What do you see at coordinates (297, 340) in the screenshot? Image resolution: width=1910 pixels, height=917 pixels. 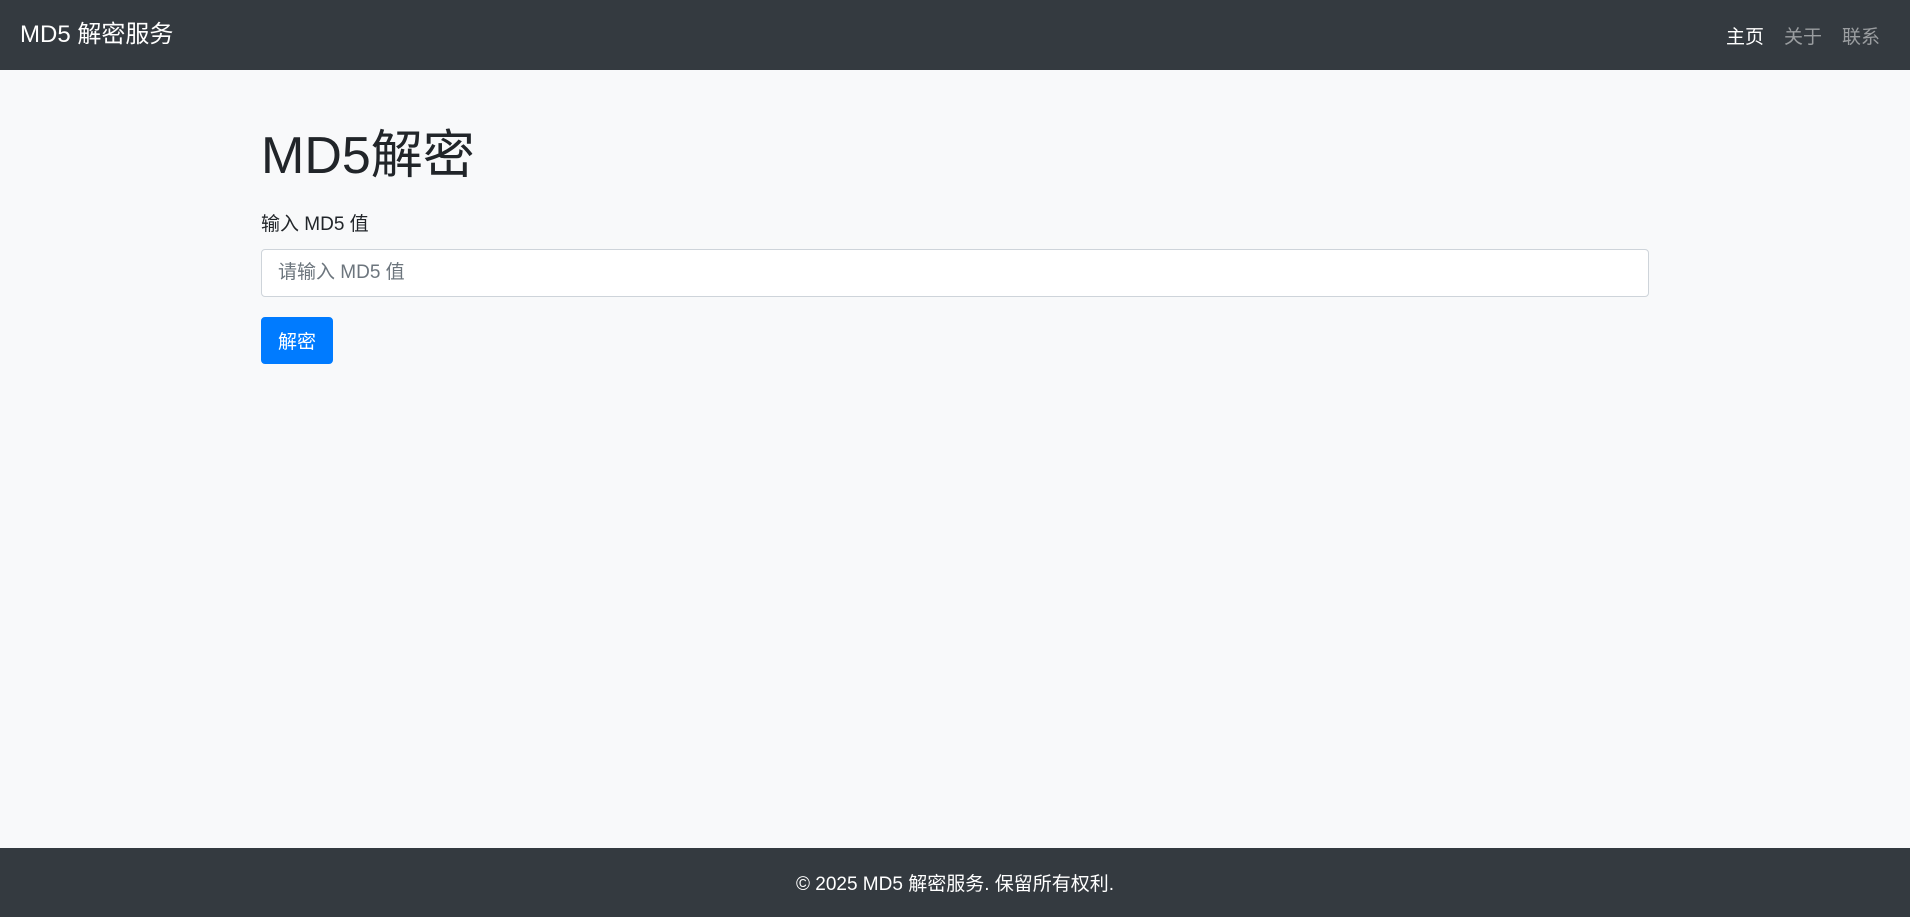 I see `decrypt-button: 解密` at bounding box center [297, 340].